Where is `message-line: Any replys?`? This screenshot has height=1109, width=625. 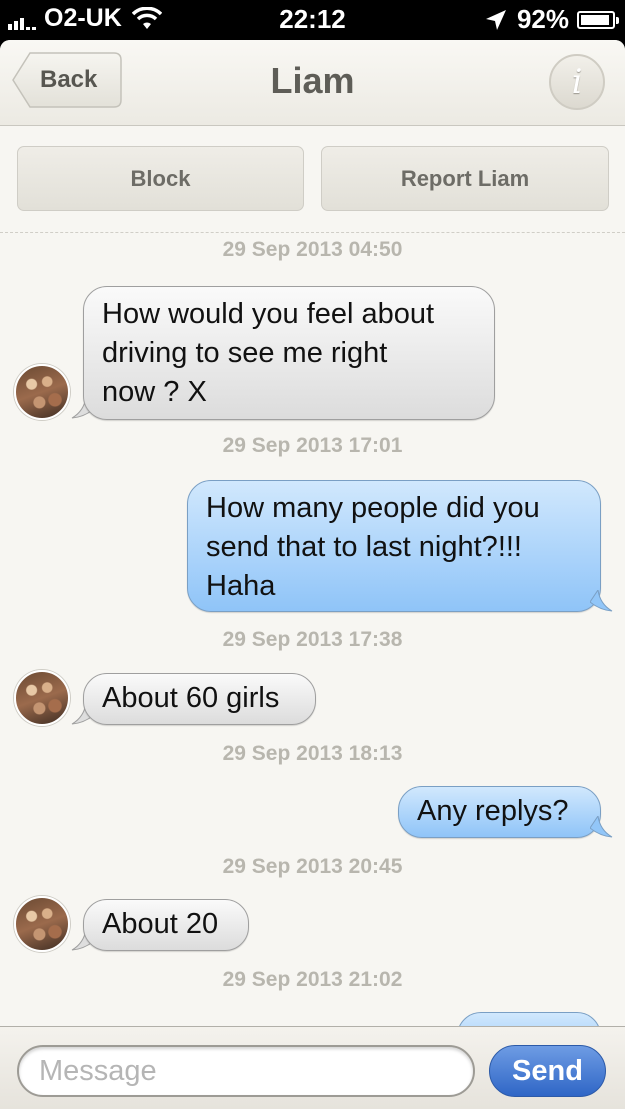
message-line: Any replys? is located at coordinates (493, 811).